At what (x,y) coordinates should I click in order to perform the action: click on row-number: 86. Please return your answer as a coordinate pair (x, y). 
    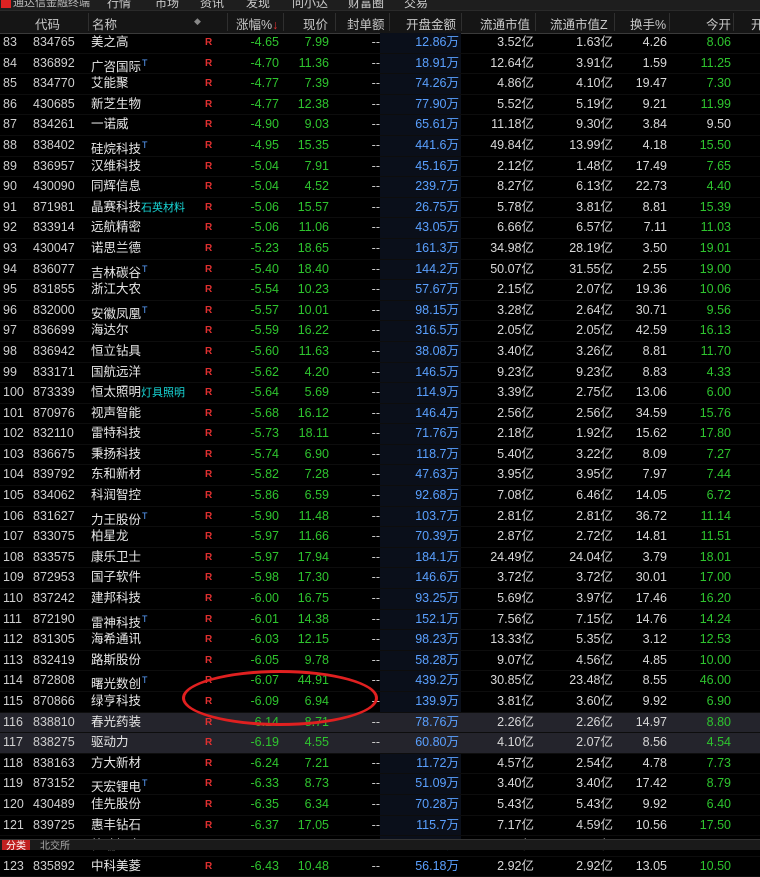
    Looking at the image, I should click on (10, 103).